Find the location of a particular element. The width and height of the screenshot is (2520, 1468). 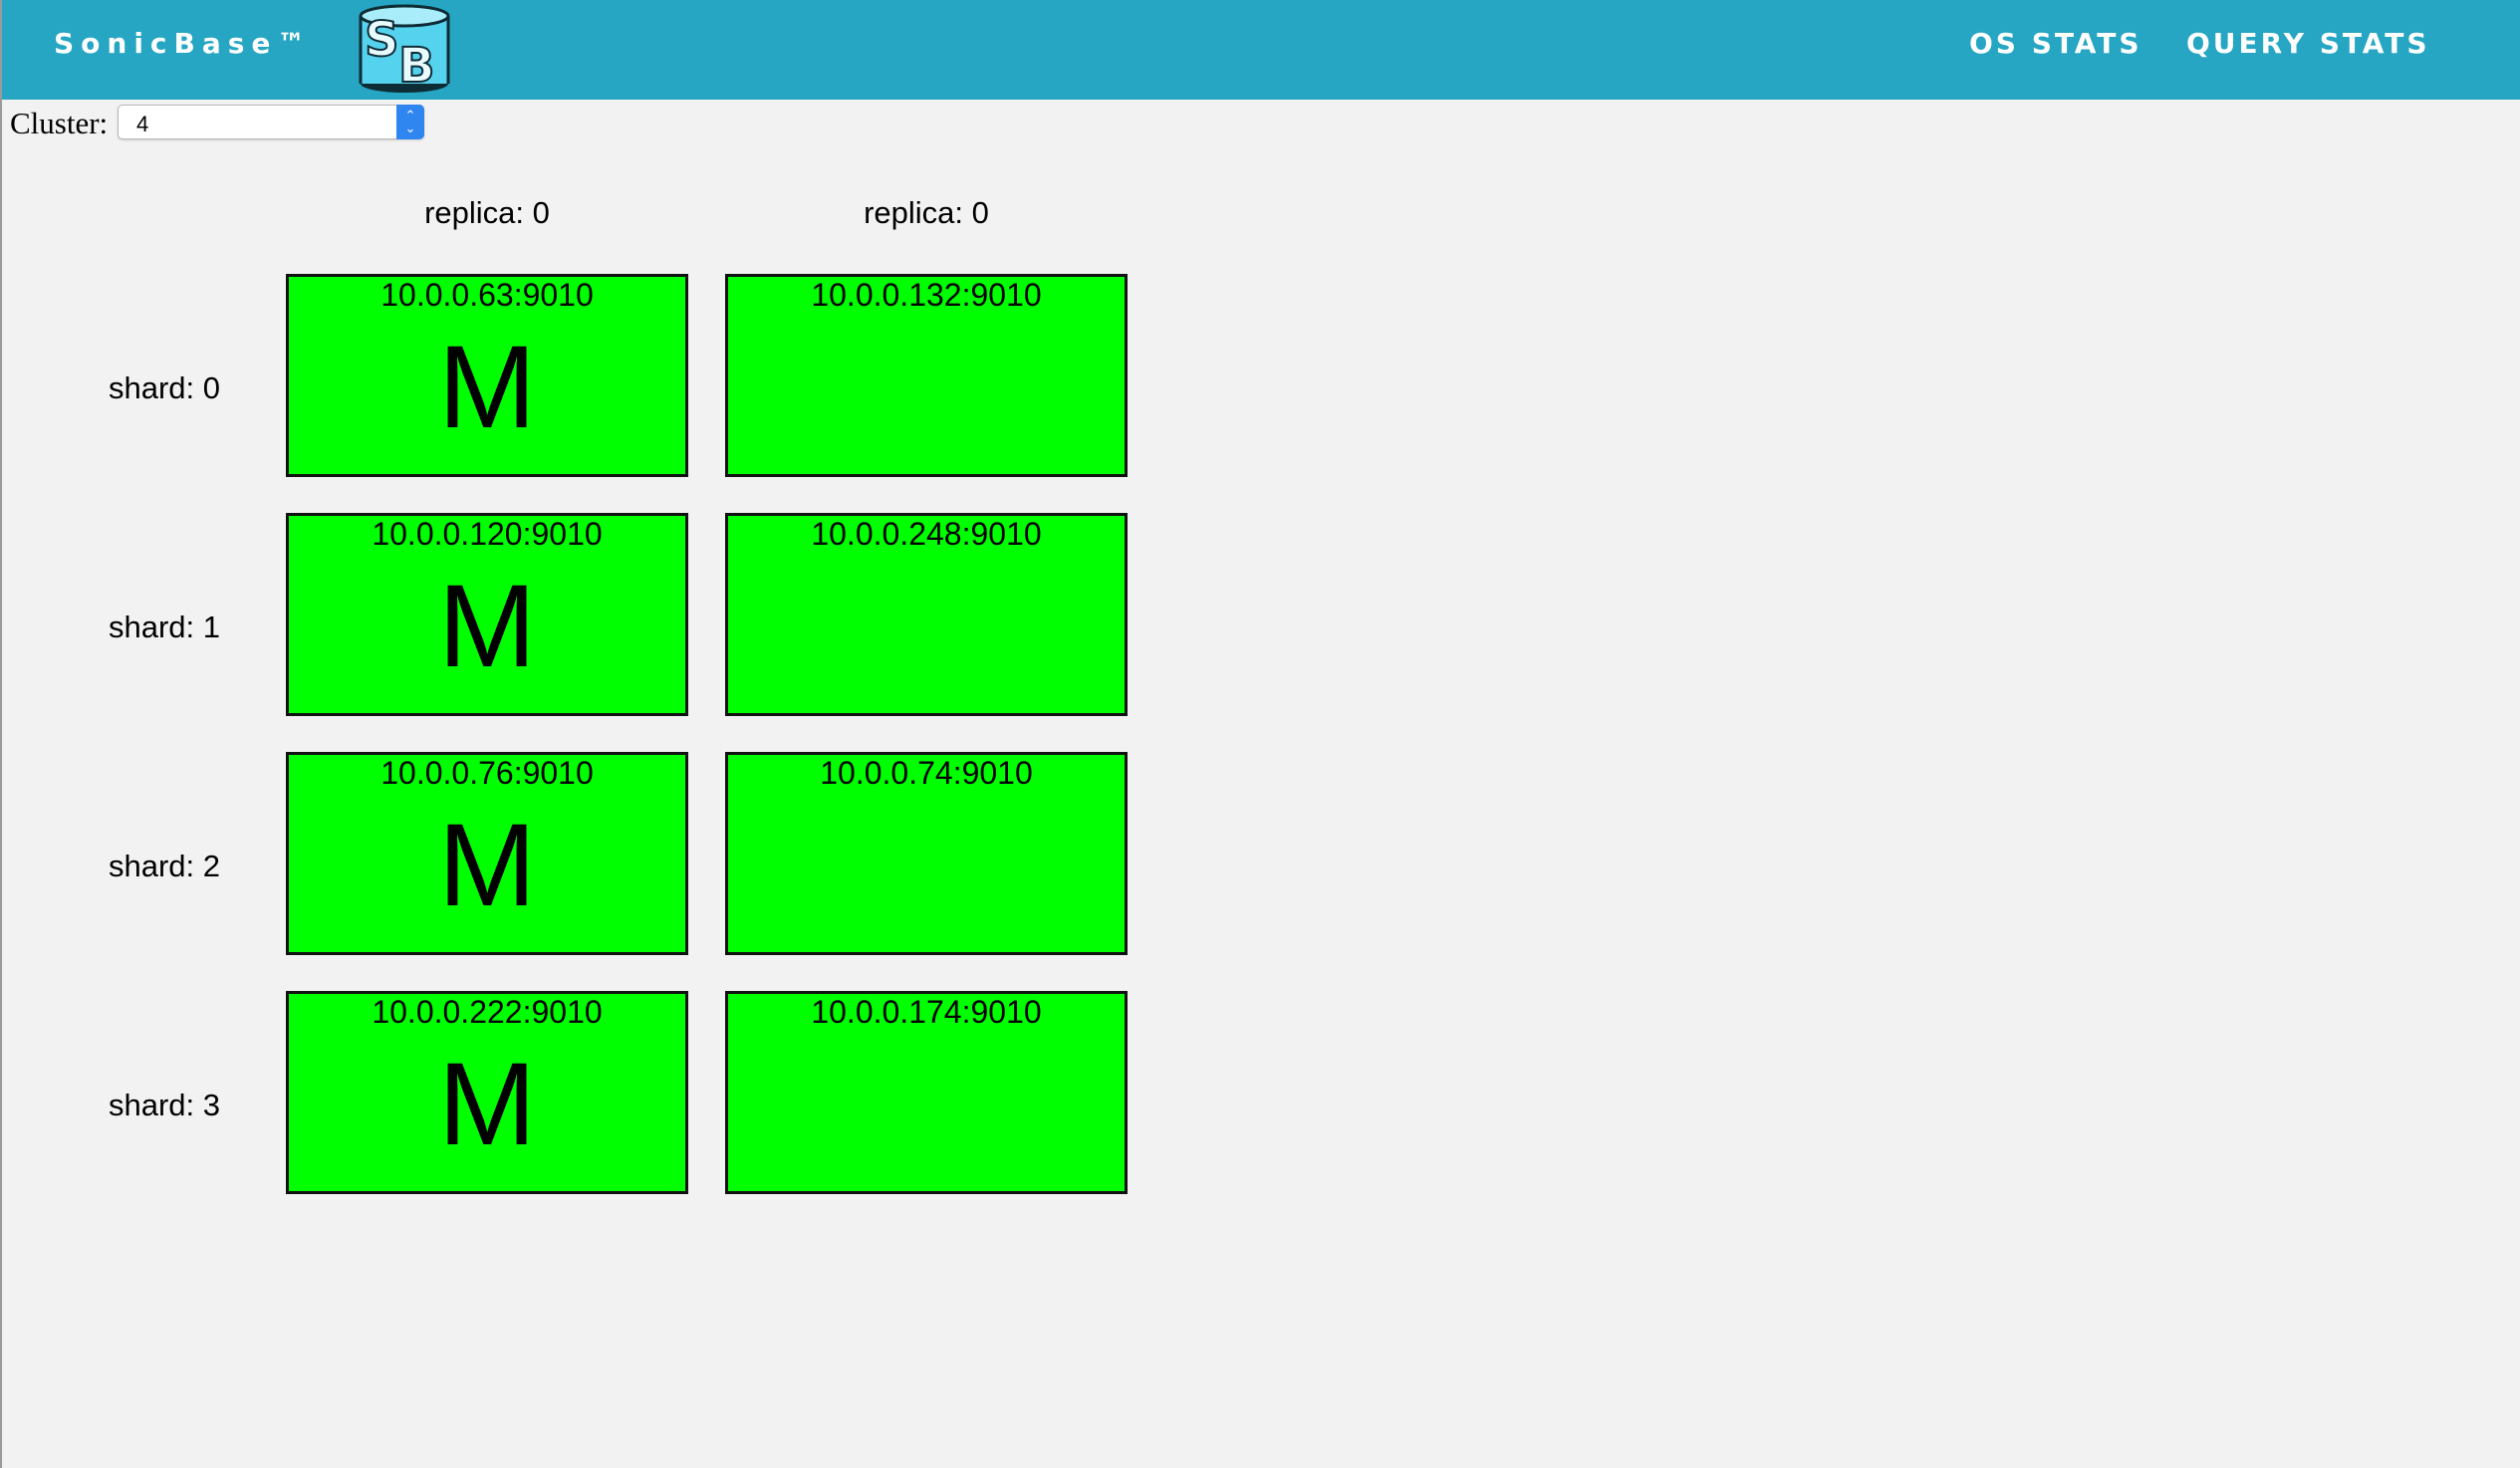

nav-query-stats: QUERY STATS is located at coordinates (2308, 43).